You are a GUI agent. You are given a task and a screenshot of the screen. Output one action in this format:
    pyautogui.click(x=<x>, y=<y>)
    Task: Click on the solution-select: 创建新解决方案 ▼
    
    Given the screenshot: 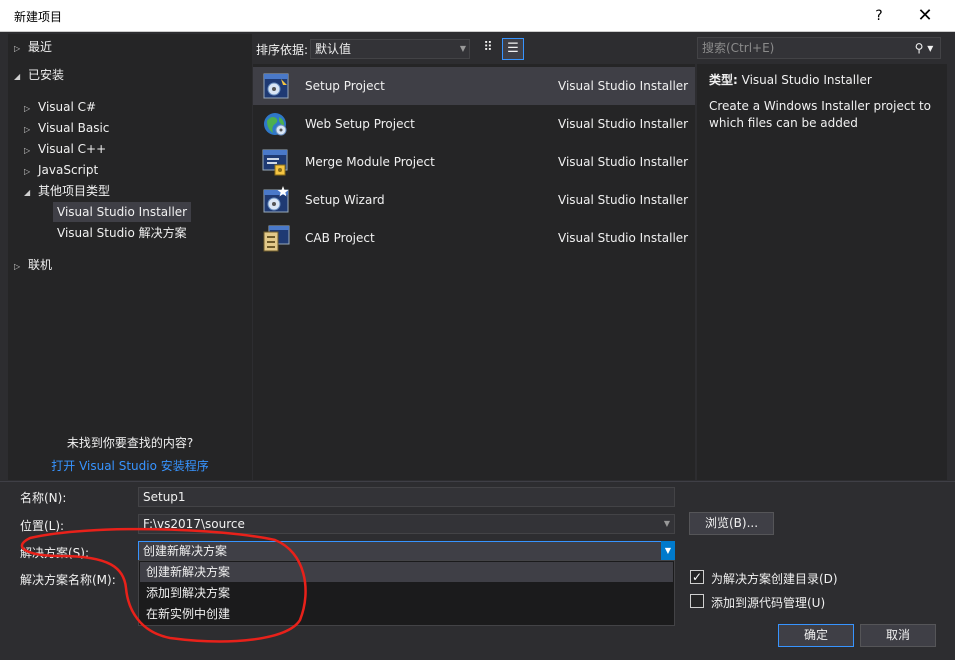 What is the action you would take?
    pyautogui.click(x=406, y=551)
    